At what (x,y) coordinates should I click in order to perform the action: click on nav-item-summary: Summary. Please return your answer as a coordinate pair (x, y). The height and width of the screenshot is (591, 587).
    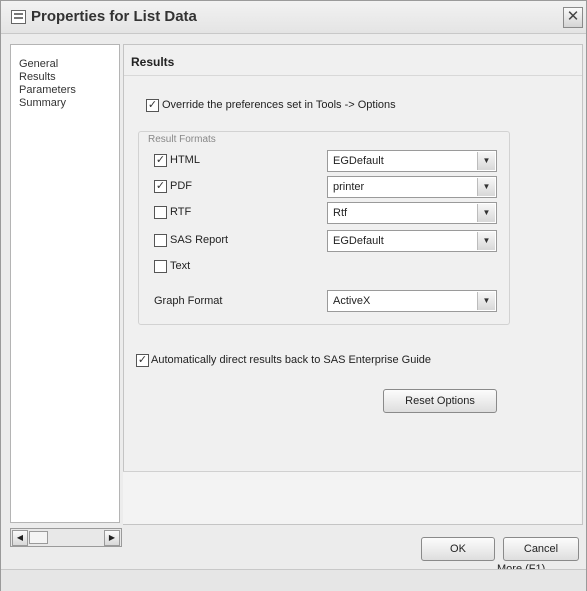
    Looking at the image, I should click on (42, 103).